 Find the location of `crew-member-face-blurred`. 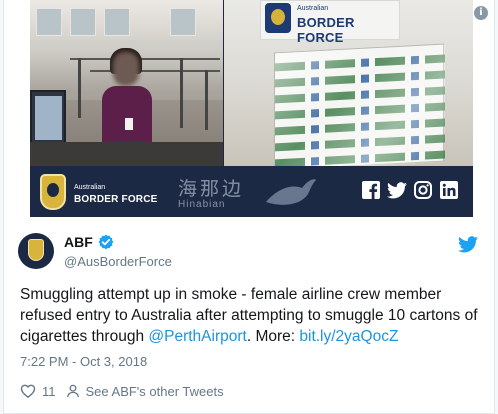

crew-member-face-blurred is located at coordinates (126, 69).